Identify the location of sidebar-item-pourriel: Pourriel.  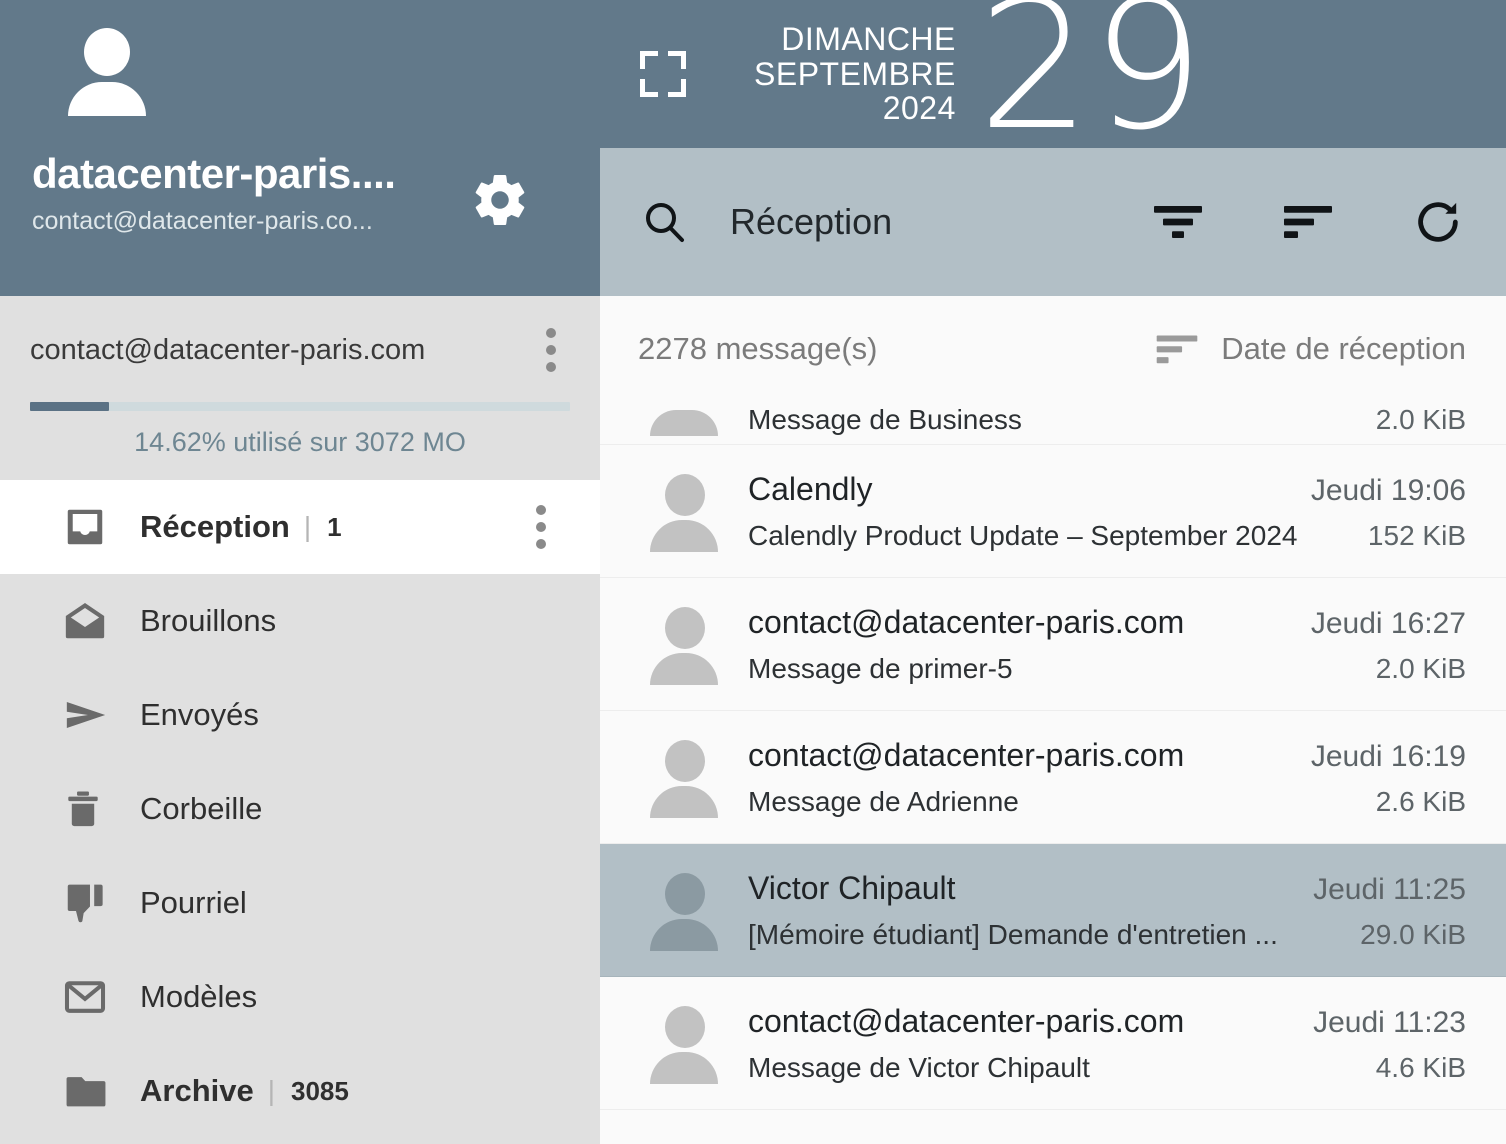
(300, 903).